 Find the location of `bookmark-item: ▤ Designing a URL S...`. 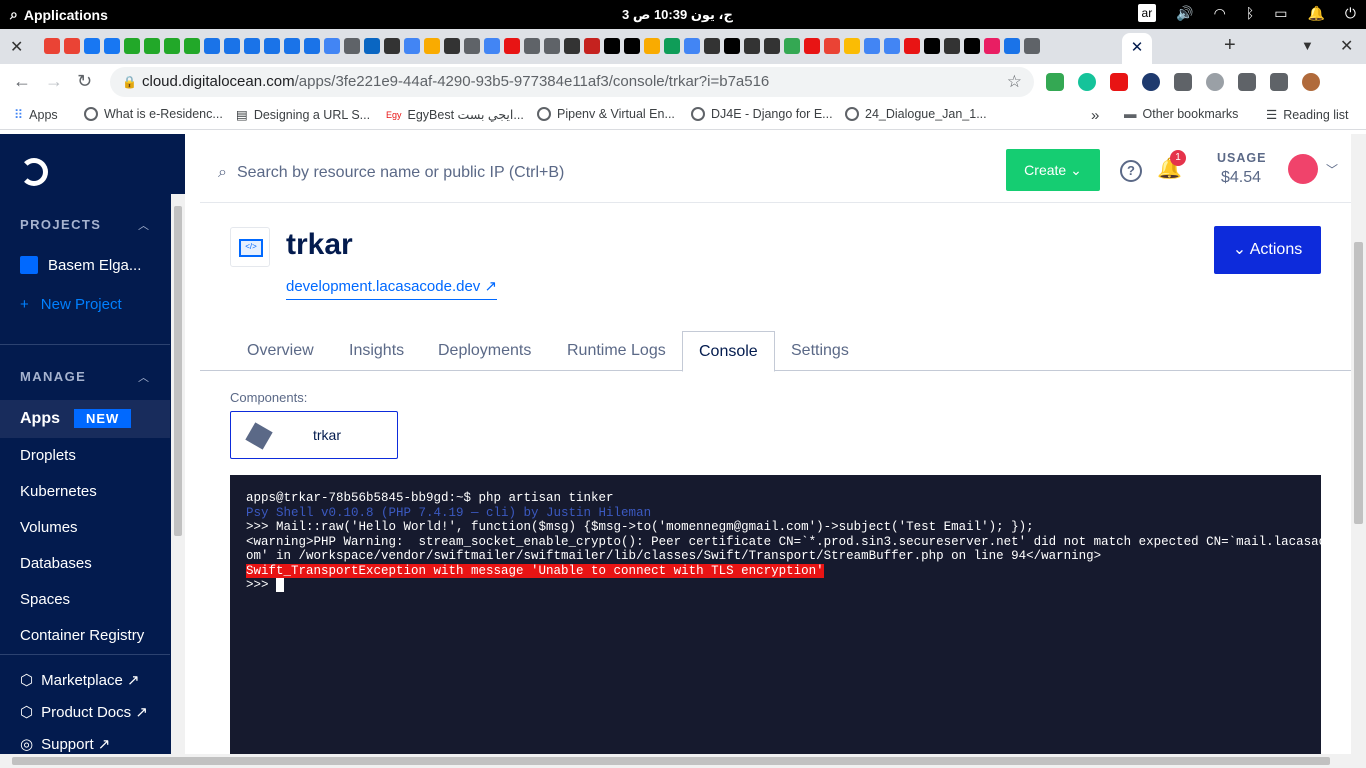

bookmark-item: ▤ Designing a URL S... is located at coordinates (303, 115).